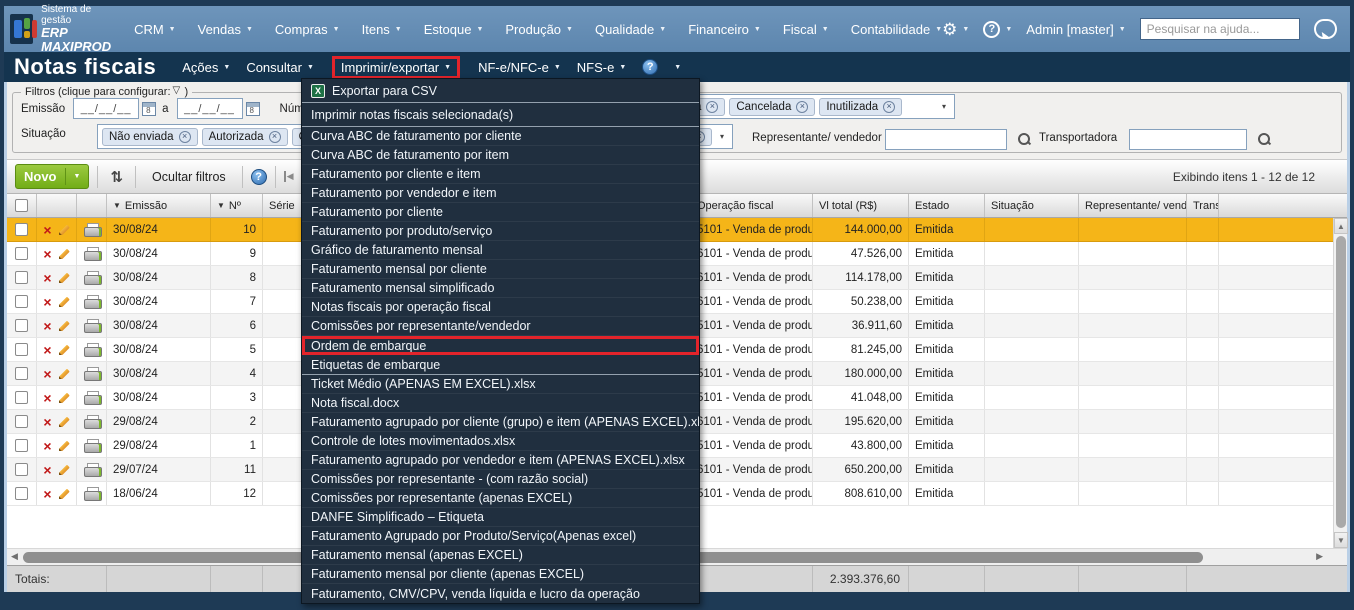  Describe the element at coordinates (159, 205) in the screenshot. I see `header-emissao: ▼ Emissão` at that location.